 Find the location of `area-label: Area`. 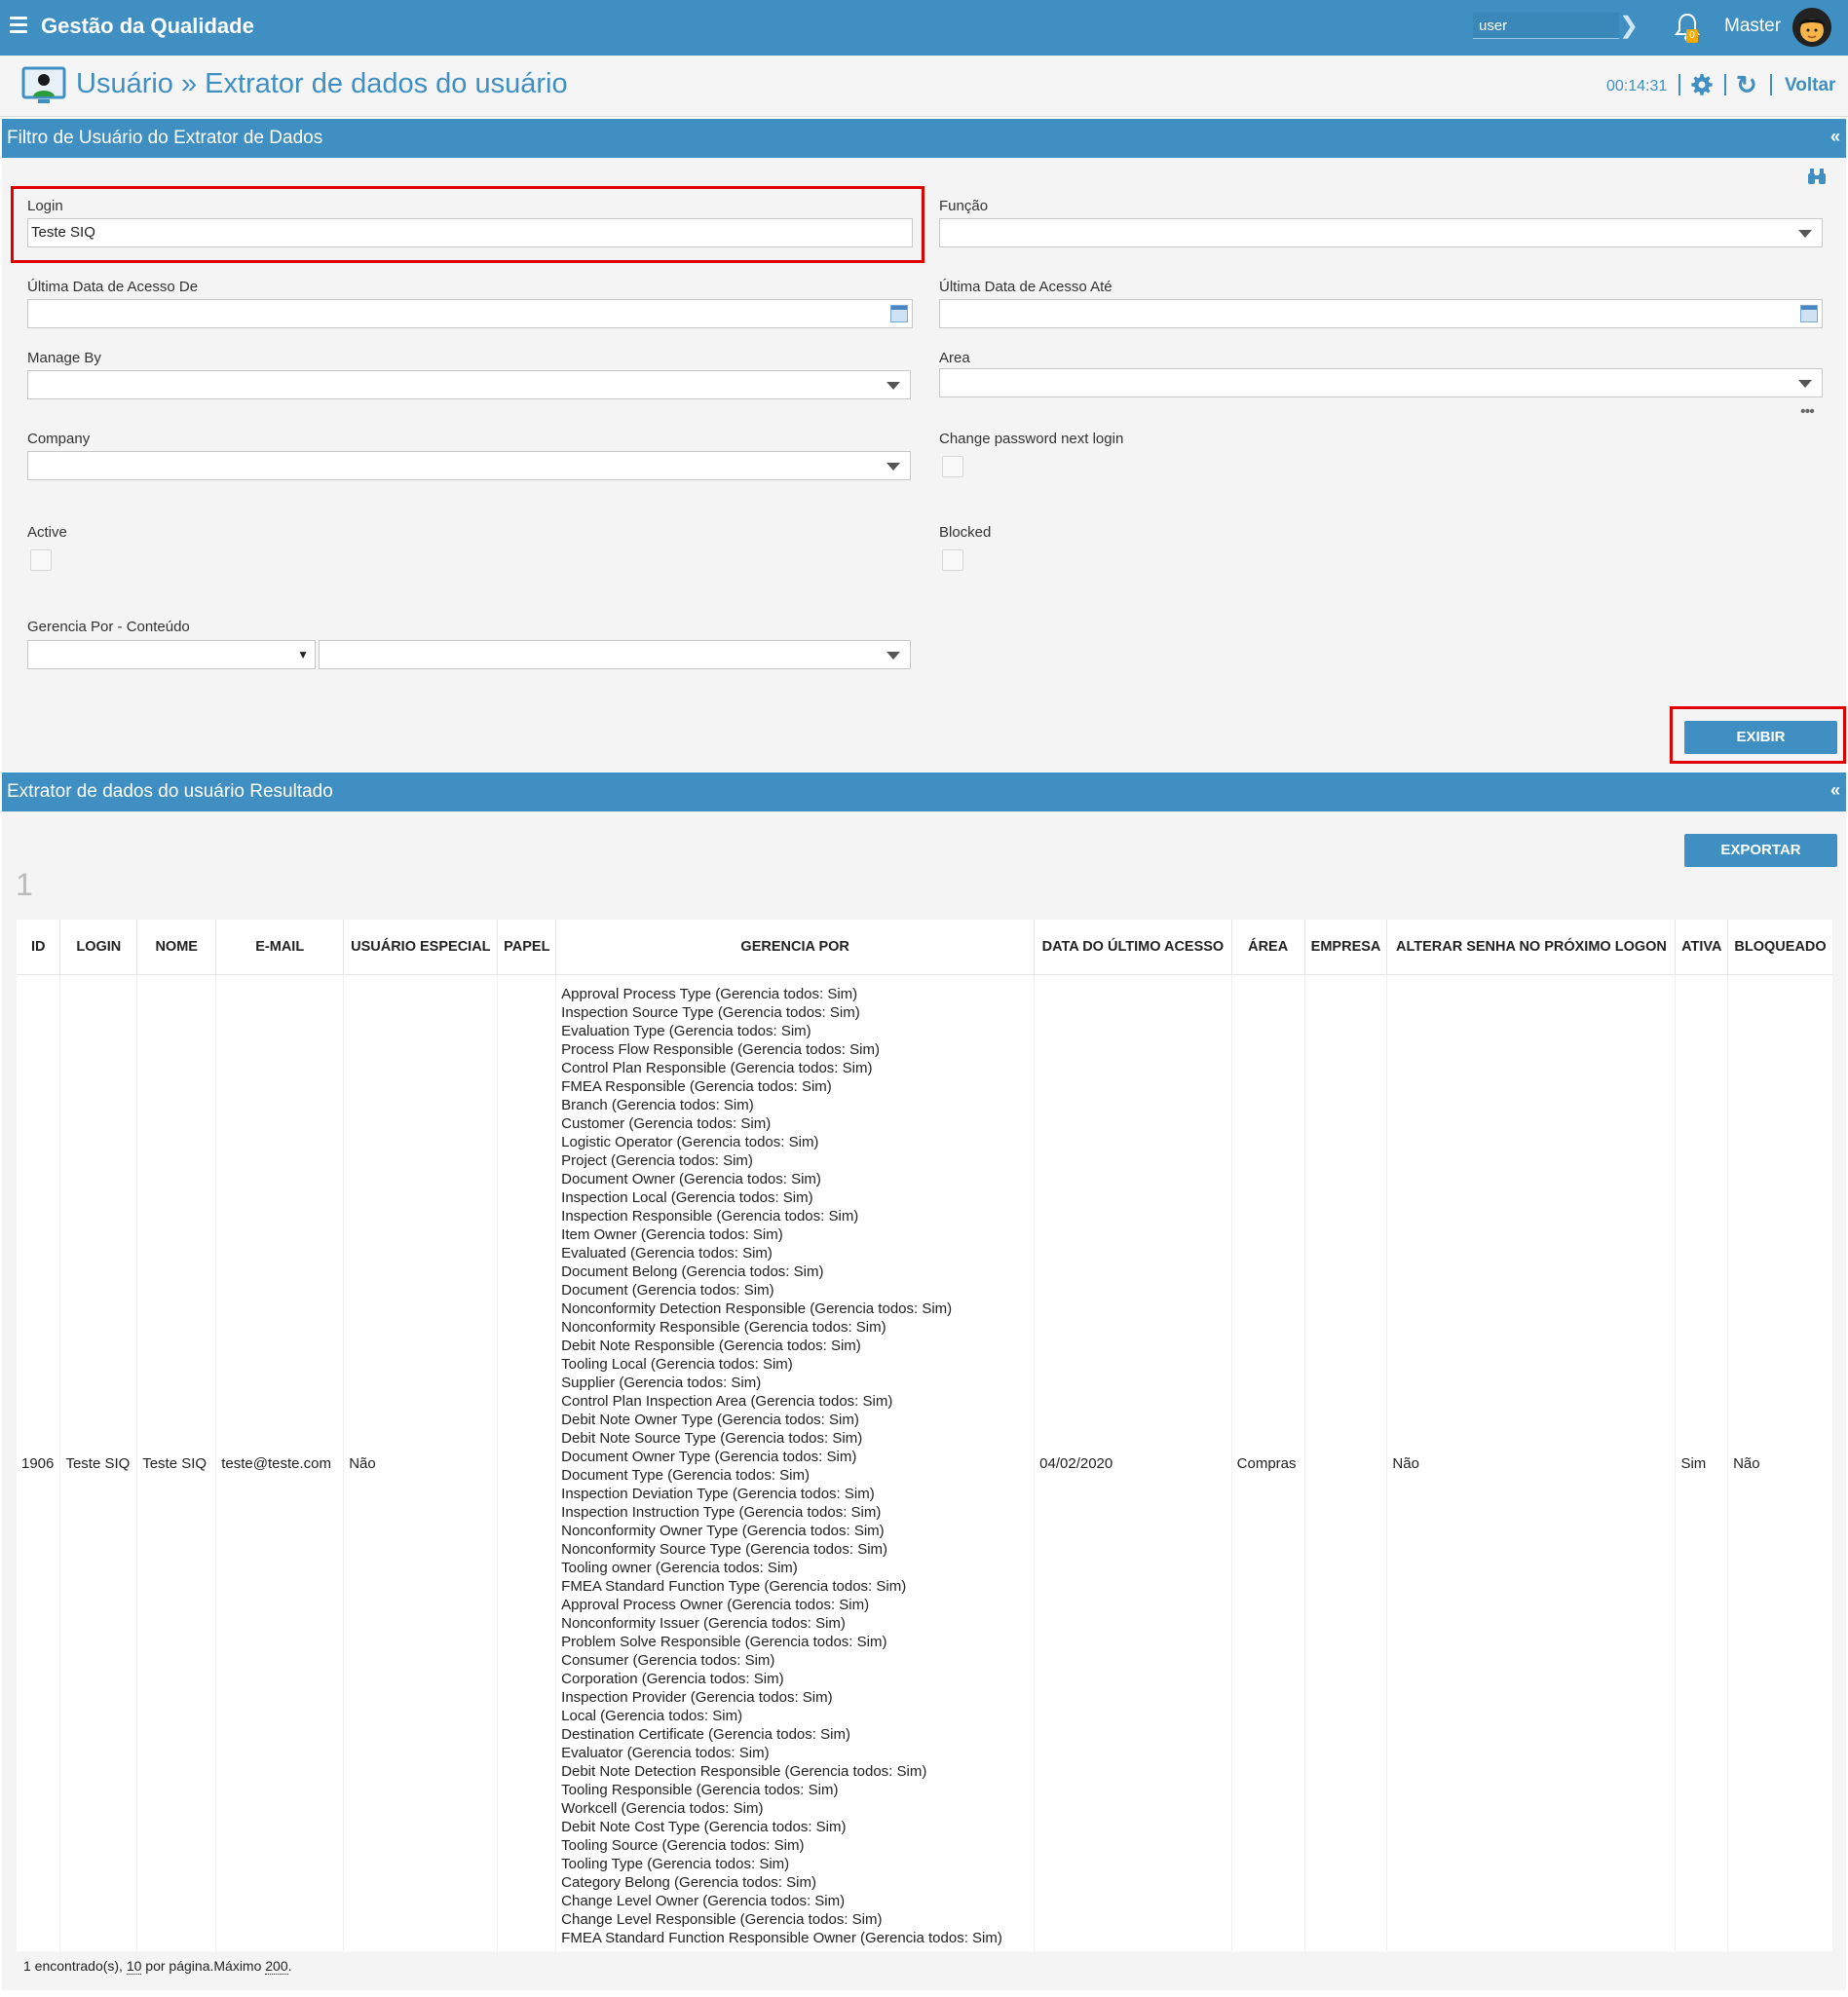

area-label: Area is located at coordinates (955, 358).